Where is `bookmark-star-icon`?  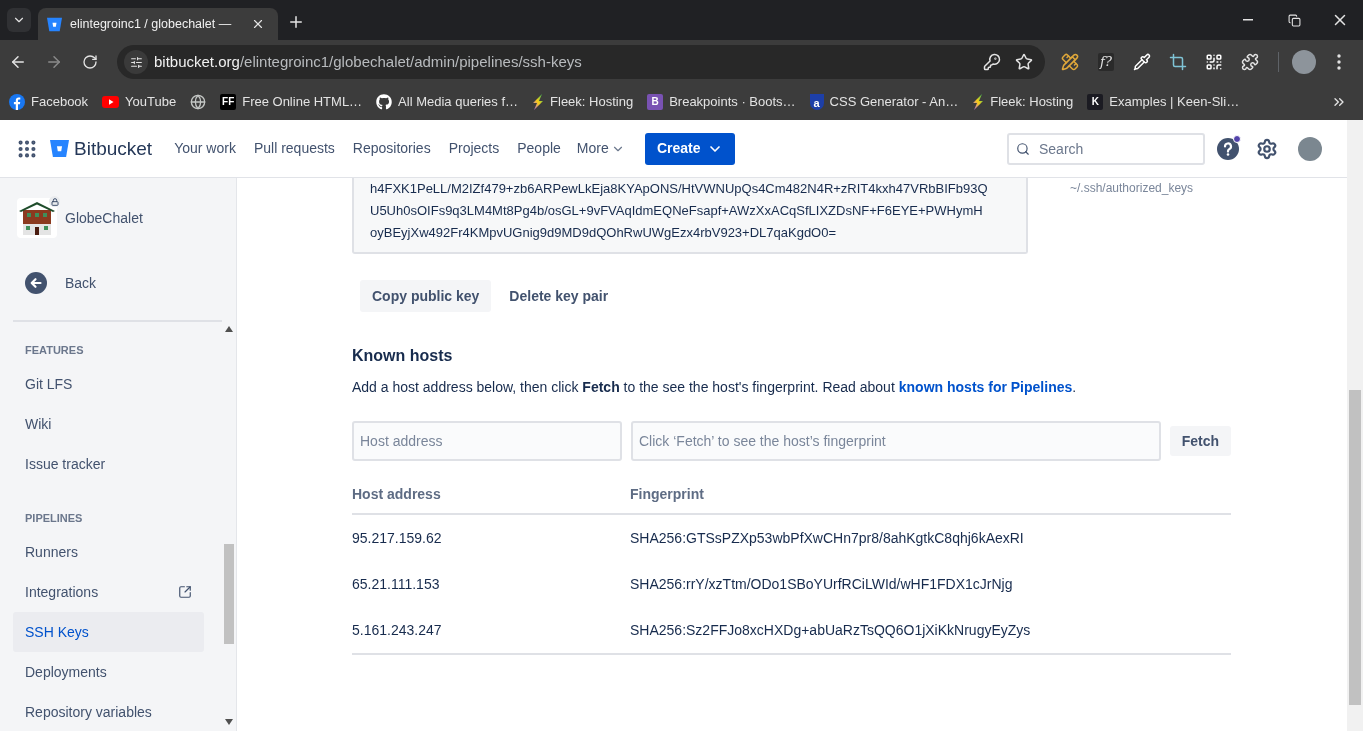 bookmark-star-icon is located at coordinates (1024, 62).